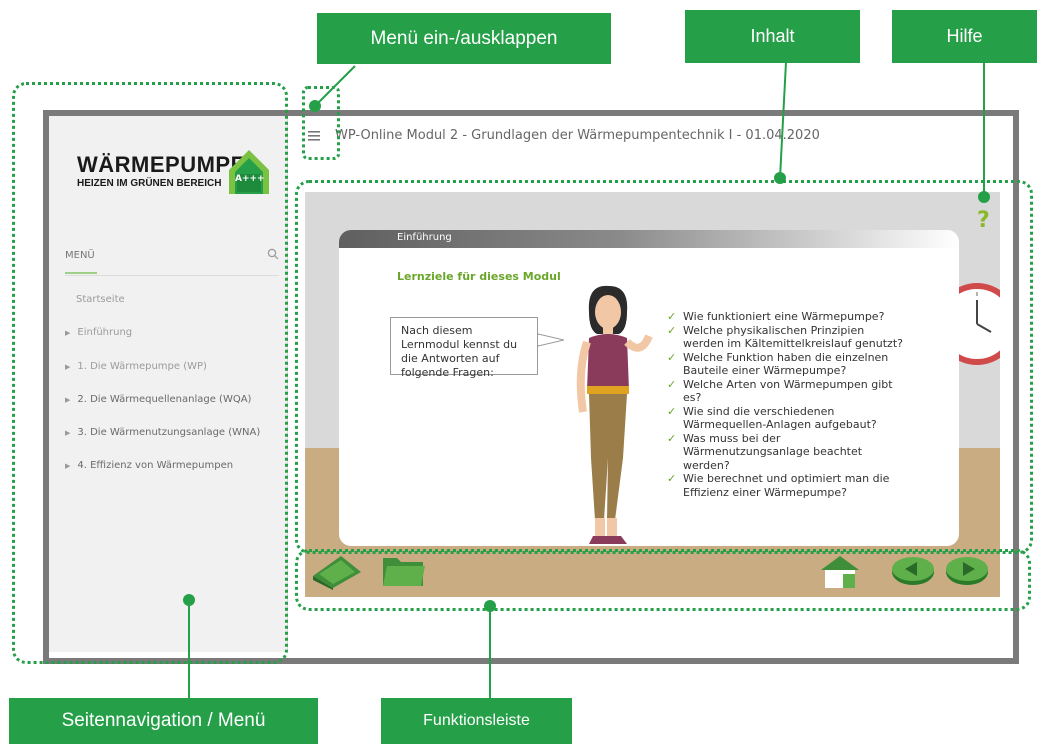 This screenshot has width=1055, height=744. I want to click on callout-toolbar: Funktionsleiste, so click(476, 721).